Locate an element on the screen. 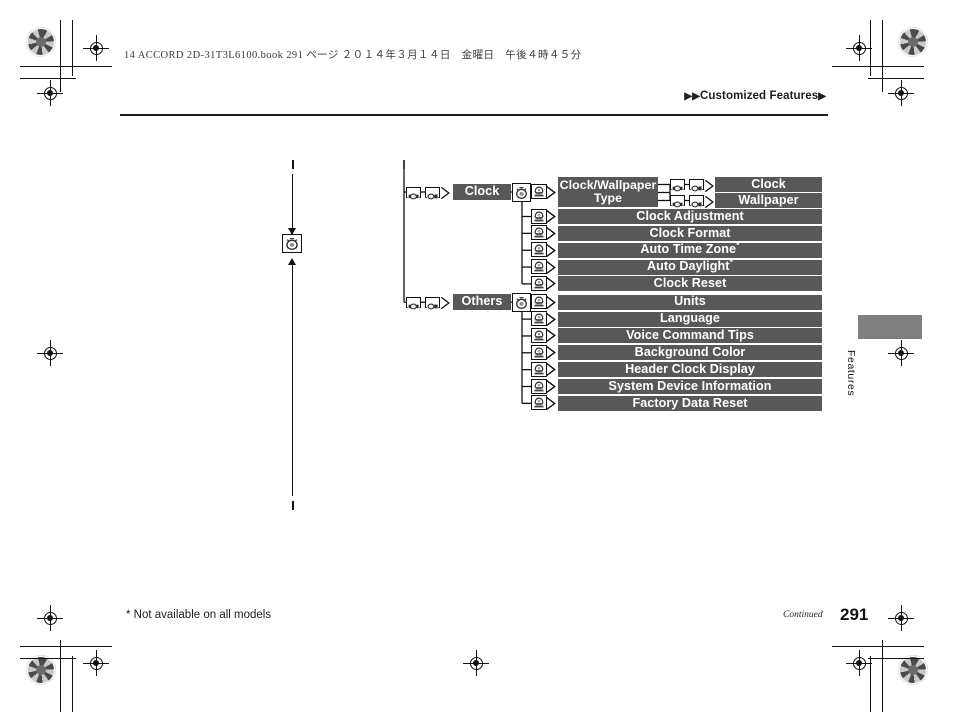  branch-label-text: Others is located at coordinates (482, 301).